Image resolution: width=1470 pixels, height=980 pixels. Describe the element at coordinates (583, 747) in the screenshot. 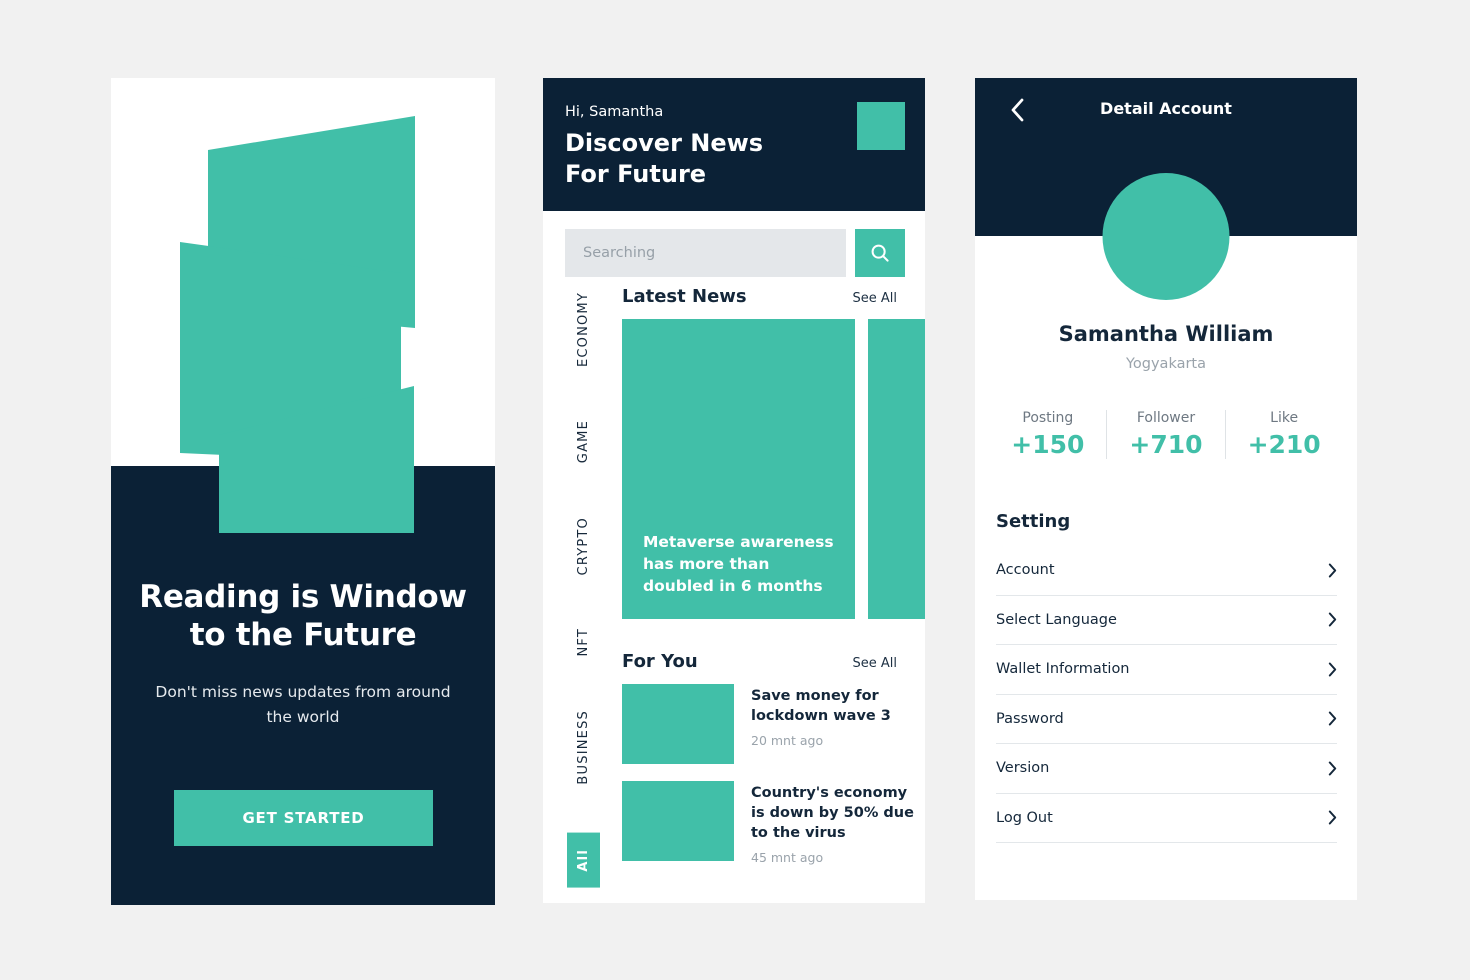

I see `category-tab-business: BUSINESS` at that location.